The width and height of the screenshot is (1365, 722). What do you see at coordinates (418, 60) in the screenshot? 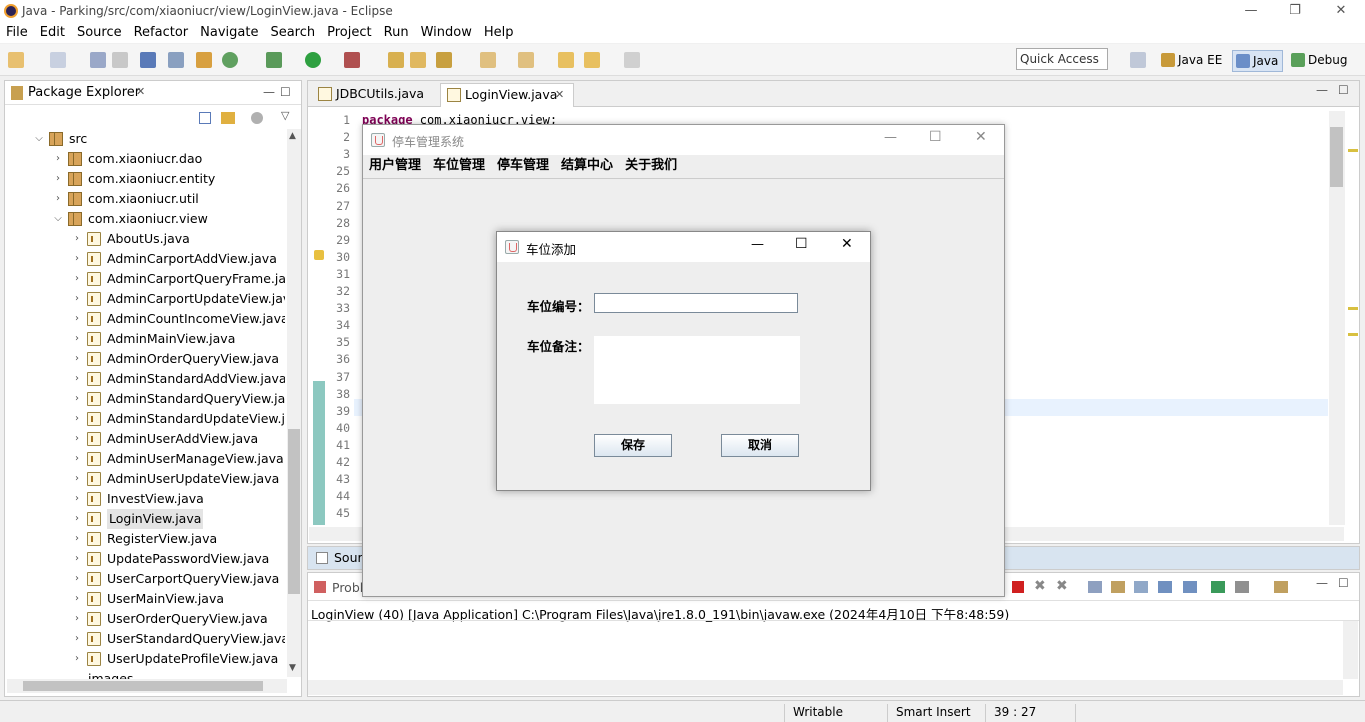
I see `open-folder-icon` at bounding box center [418, 60].